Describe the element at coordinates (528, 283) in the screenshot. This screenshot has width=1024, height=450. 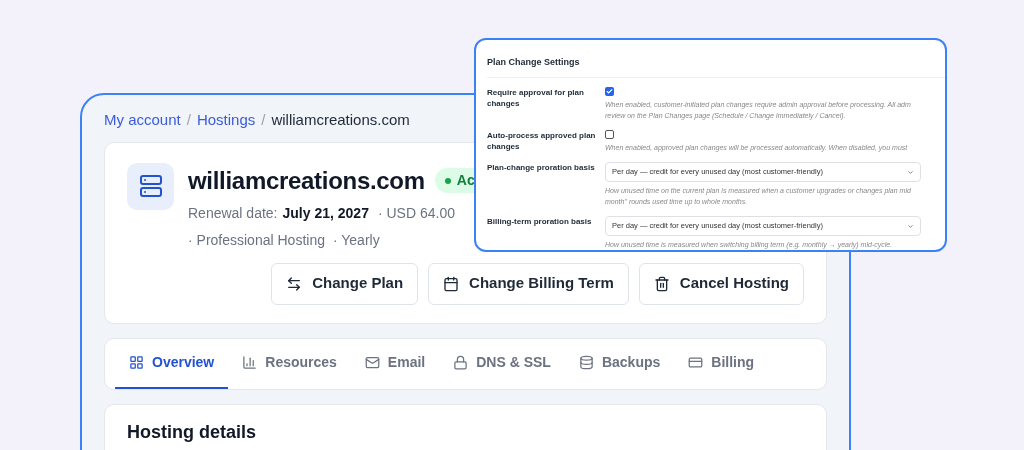
I see `action-button: Change Billing Term` at that location.